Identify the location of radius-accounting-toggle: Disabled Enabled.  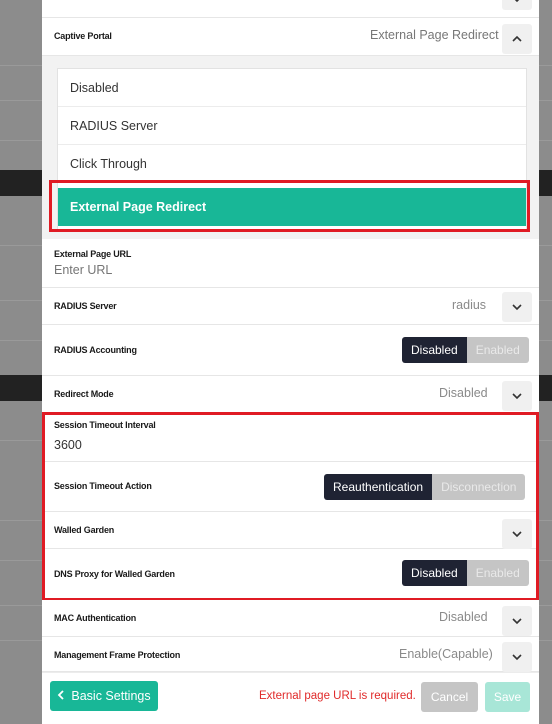
(465, 350).